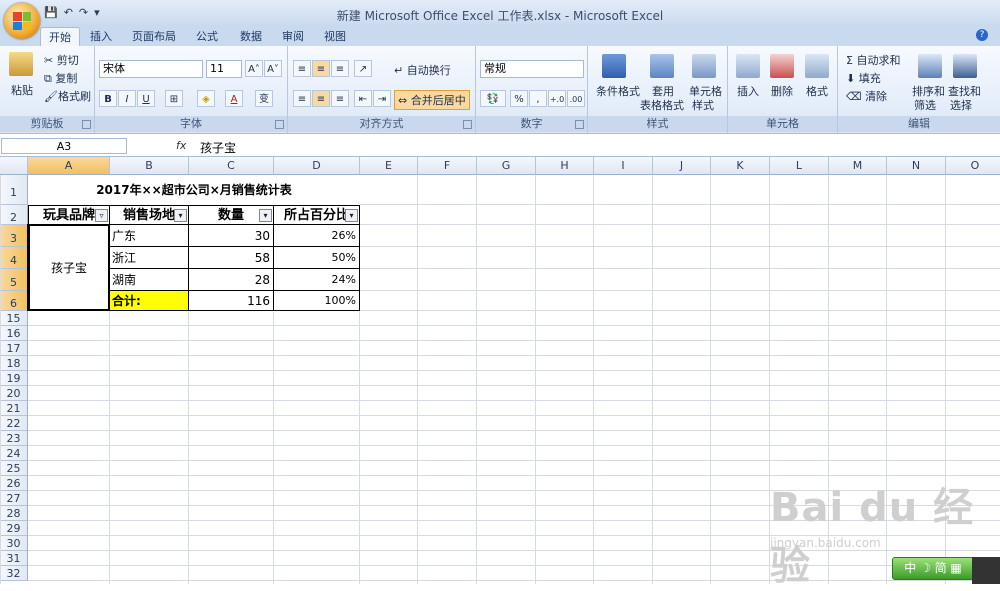  What do you see at coordinates (447, 166) in the screenshot?
I see `column-header: F` at bounding box center [447, 166].